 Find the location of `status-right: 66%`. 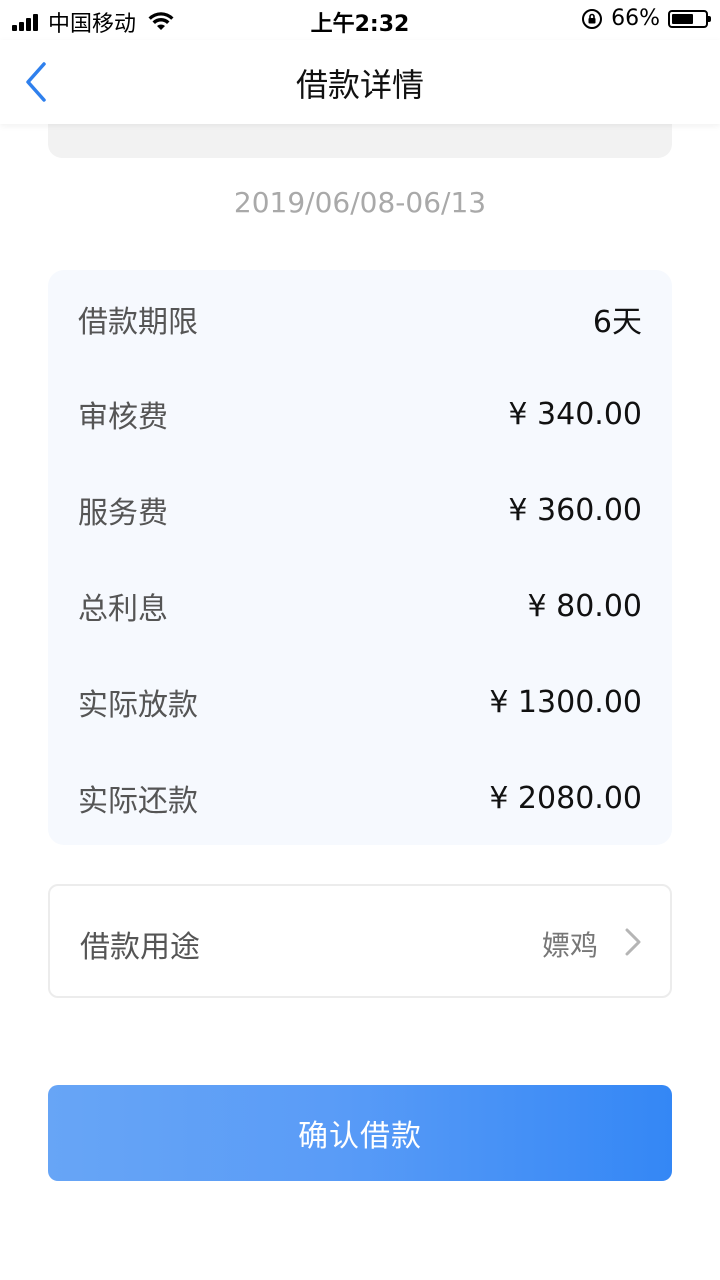

status-right: 66% is located at coordinates (646, 18).